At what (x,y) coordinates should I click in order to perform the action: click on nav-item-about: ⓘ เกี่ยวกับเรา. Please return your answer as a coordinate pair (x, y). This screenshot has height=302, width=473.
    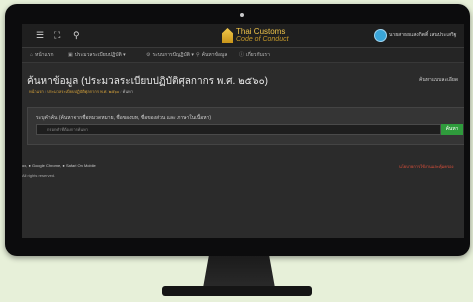
    Looking at the image, I should click on (254, 55).